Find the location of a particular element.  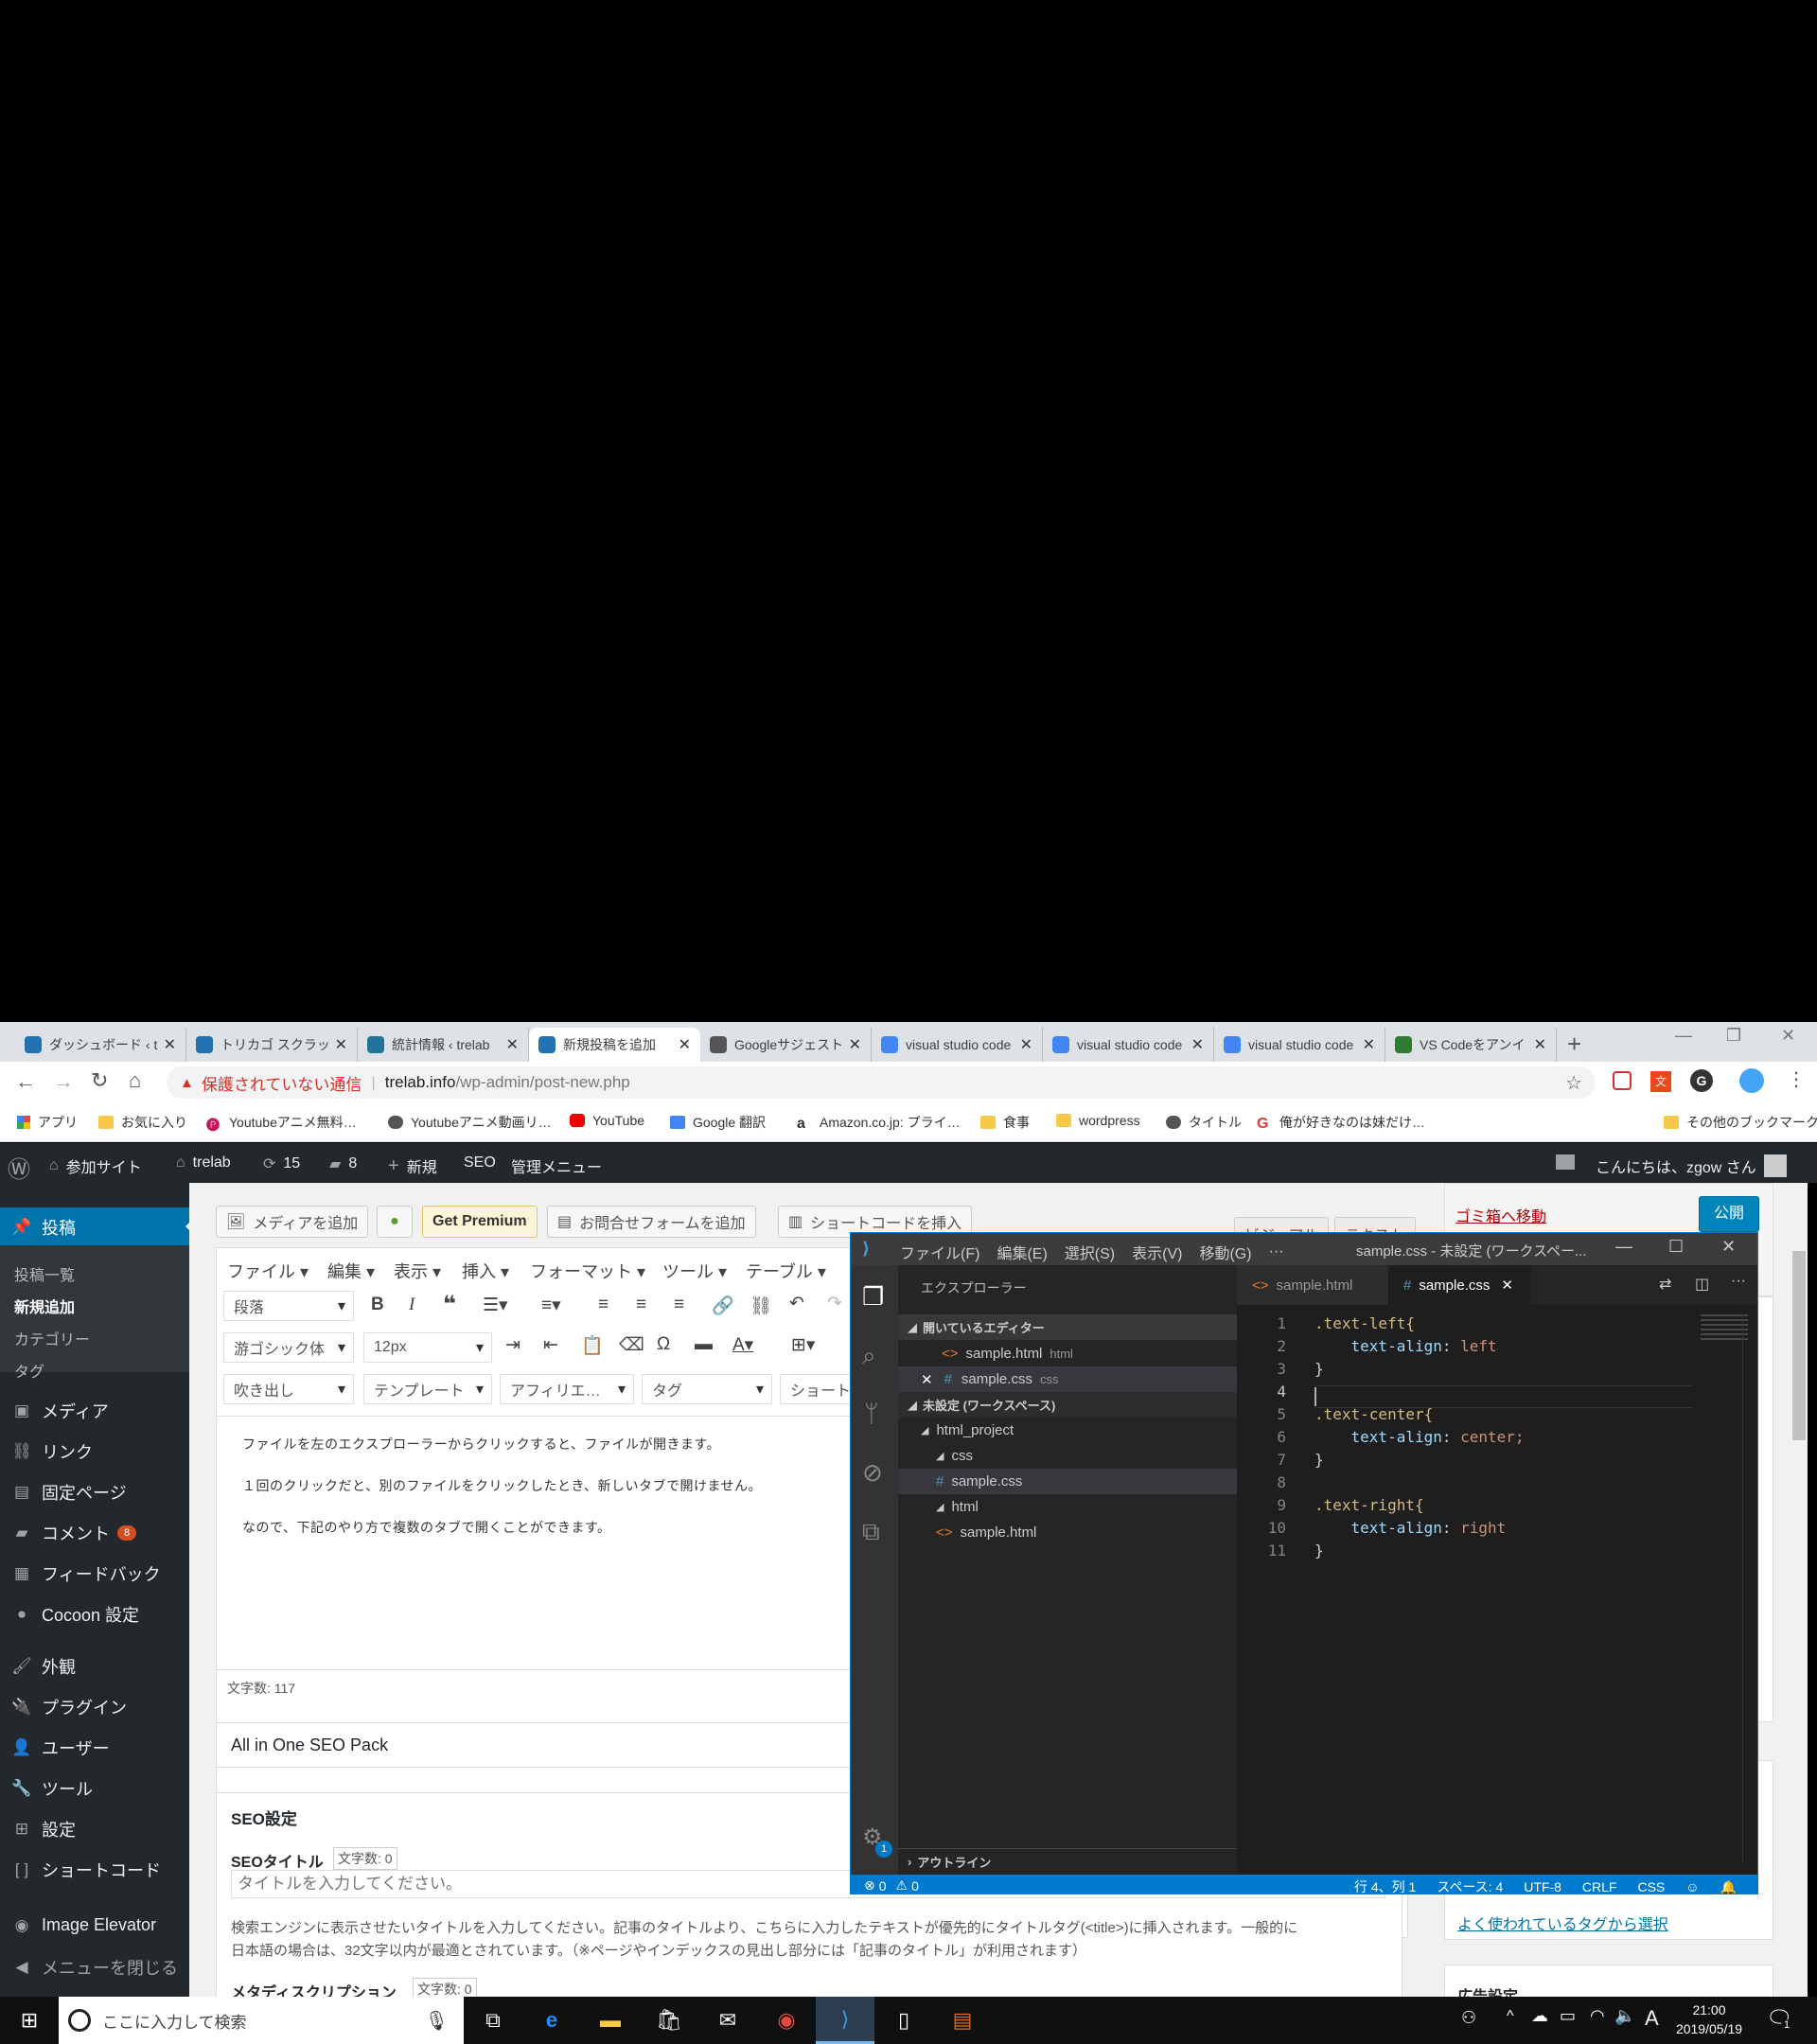

italic-icon: I is located at coordinates (412, 1305).